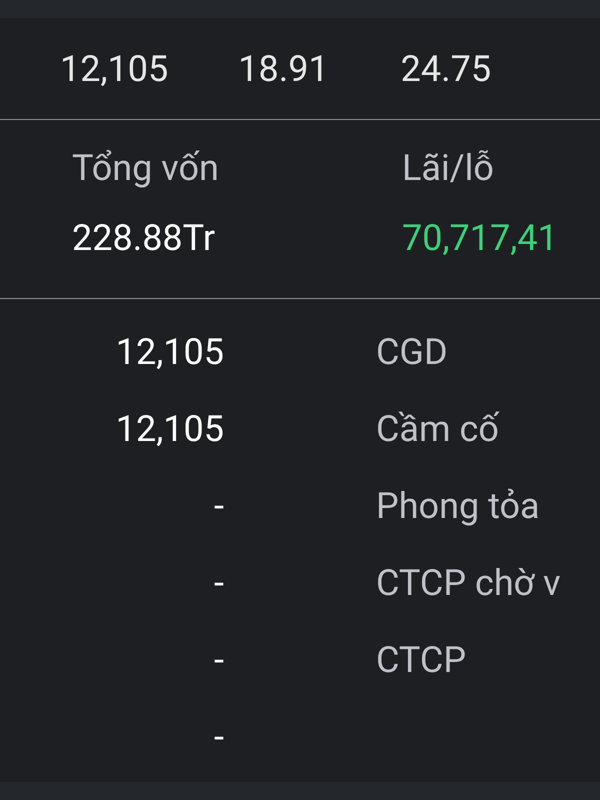  I want to click on stat-value: 18.91, so click(283, 68).